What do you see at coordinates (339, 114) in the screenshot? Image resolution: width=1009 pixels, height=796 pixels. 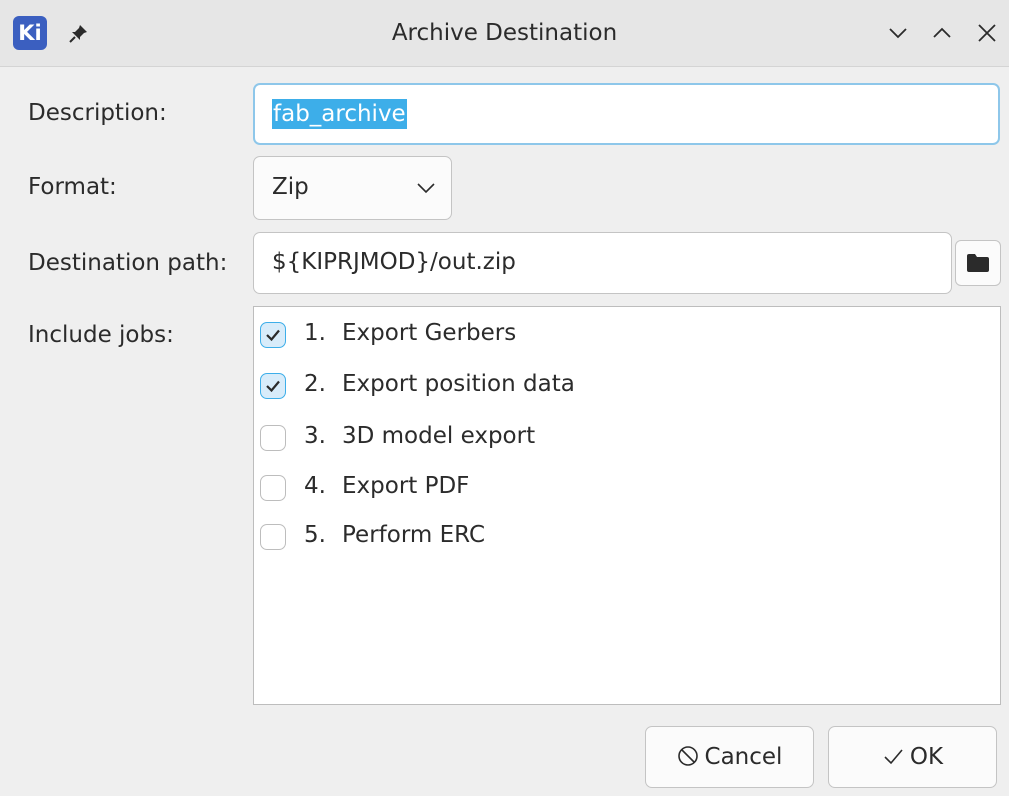 I see `description-value: fab_archive` at bounding box center [339, 114].